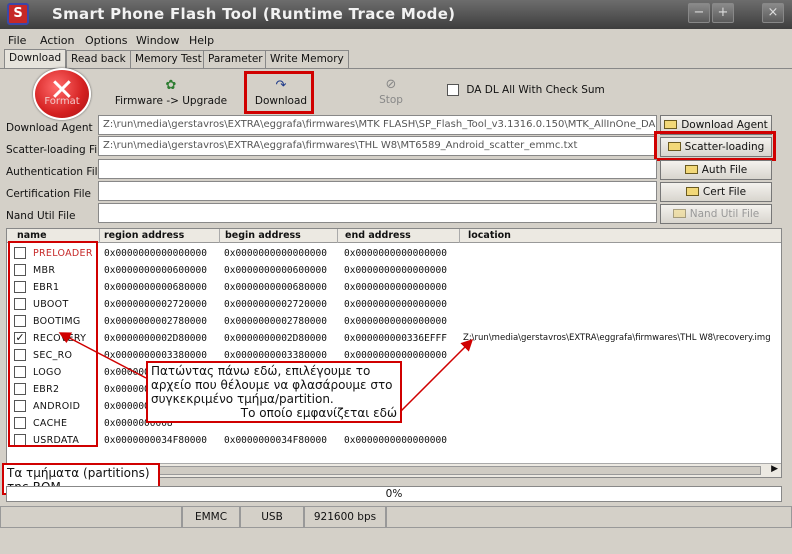  Describe the element at coordinates (155, 355) in the screenshot. I see `region-address: 0x0000000003380000` at that location.